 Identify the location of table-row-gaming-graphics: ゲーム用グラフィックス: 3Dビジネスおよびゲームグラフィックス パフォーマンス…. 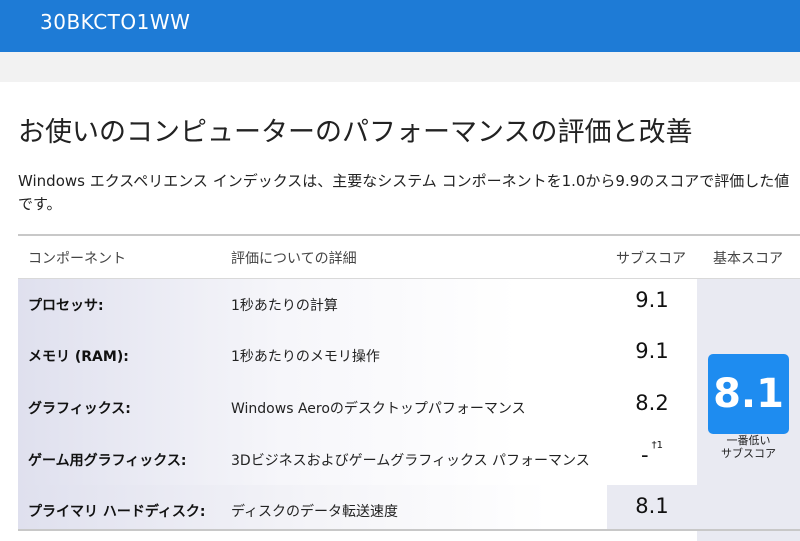
(357, 460).